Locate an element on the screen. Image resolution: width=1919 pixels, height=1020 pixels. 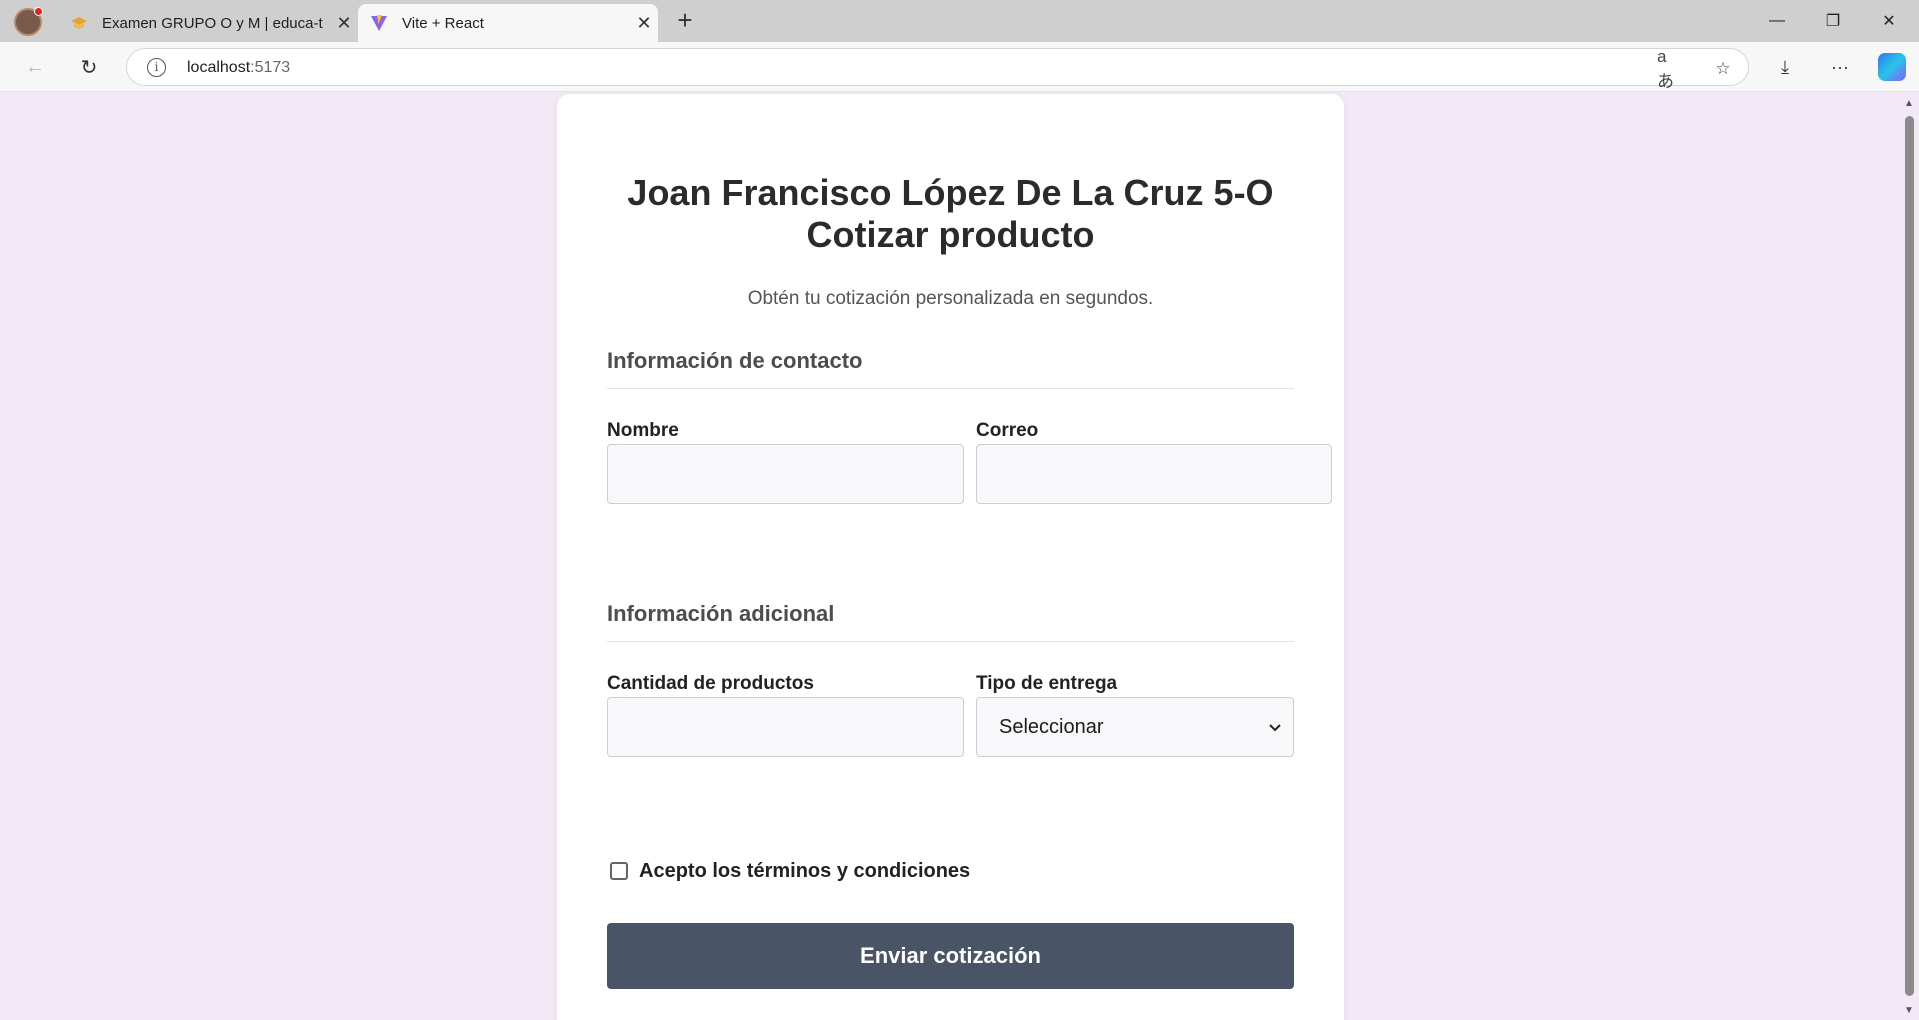
translate-icon: aあ is located at coordinates (1669, 69).